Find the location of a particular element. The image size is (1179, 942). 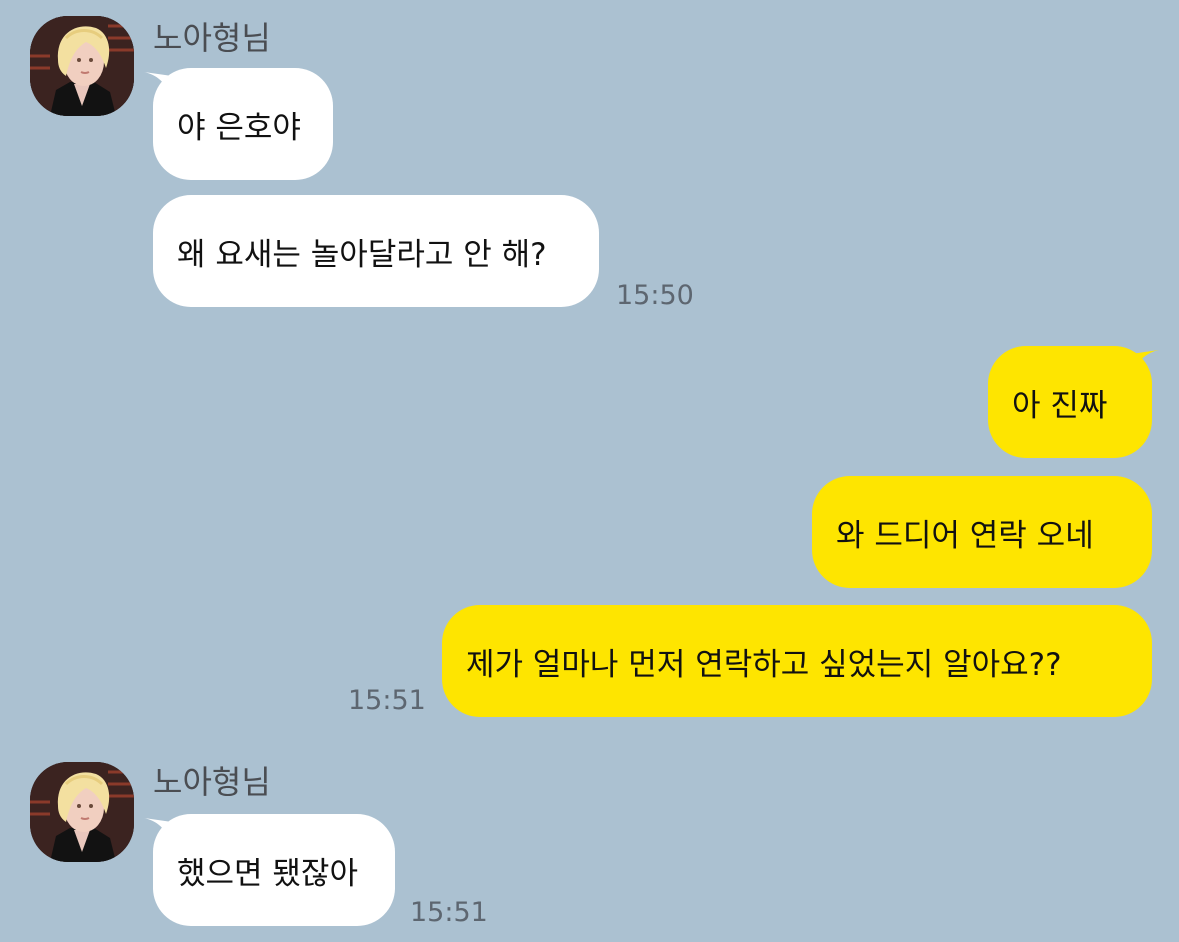

message-bubble: 야 은호야 is located at coordinates (243, 124).